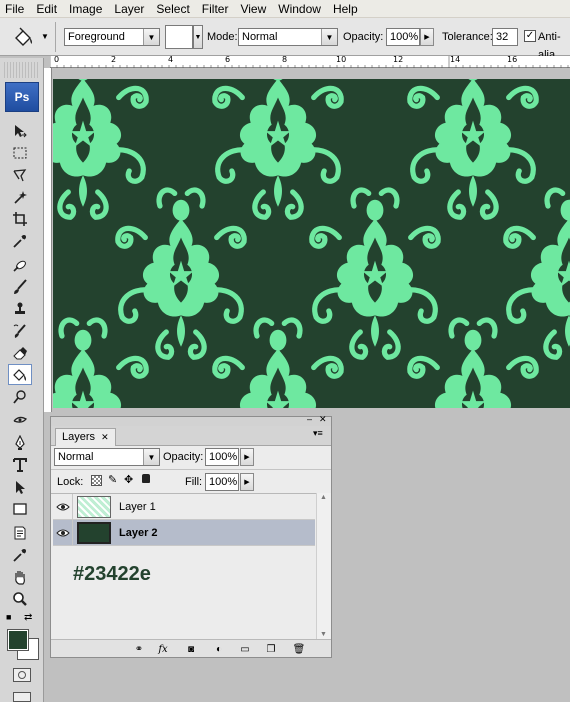 The width and height of the screenshot is (570, 702). I want to click on layer-name: Layer 2, so click(138, 533).